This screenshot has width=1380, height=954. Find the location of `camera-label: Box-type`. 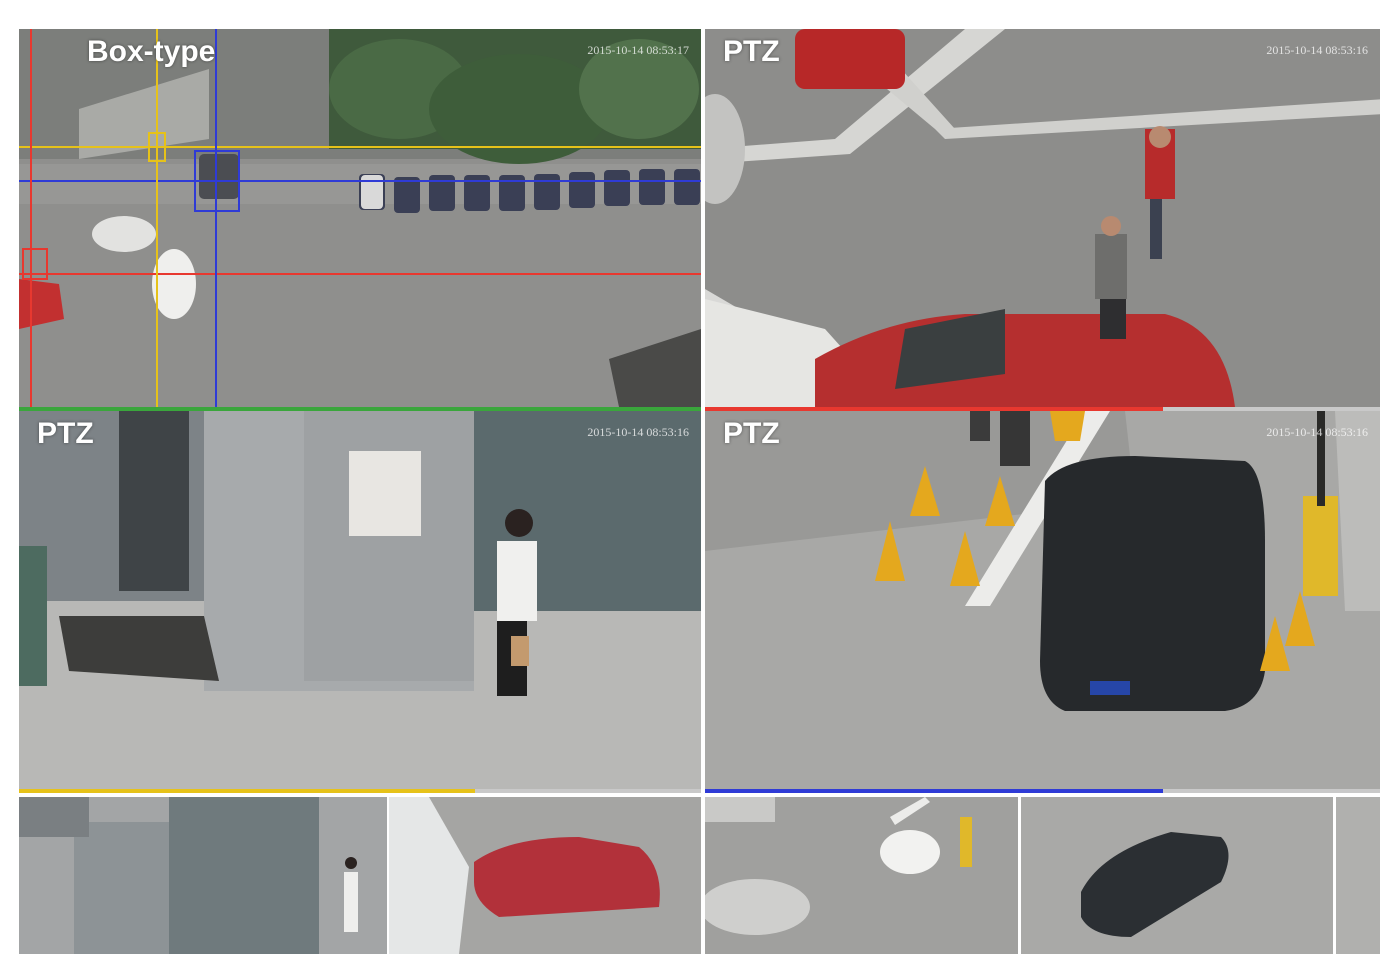

camera-label: Box-type is located at coordinates (151, 51).